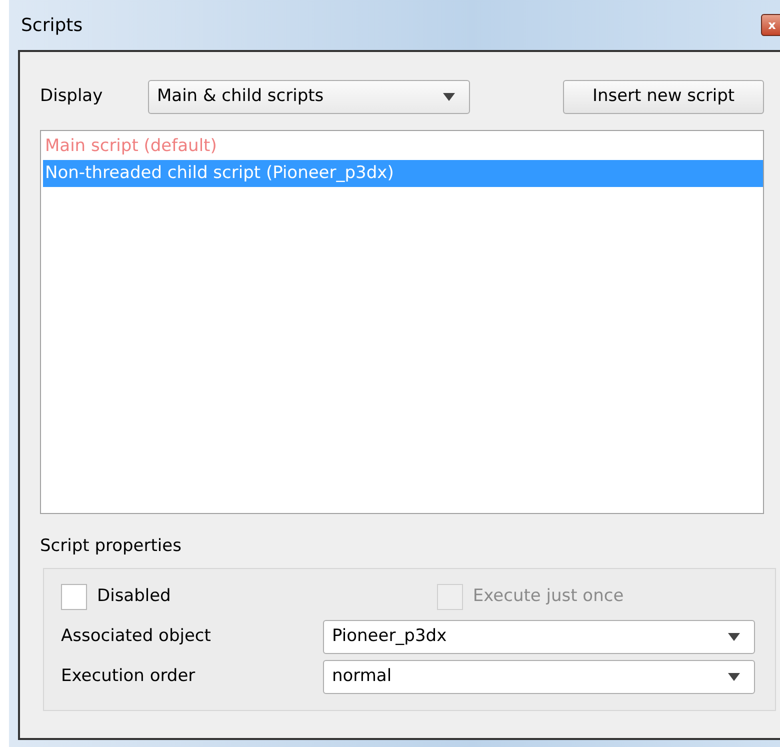 The image size is (780, 747). Describe the element at coordinates (362, 676) in the screenshot. I see `dropdown-value: normal` at that location.